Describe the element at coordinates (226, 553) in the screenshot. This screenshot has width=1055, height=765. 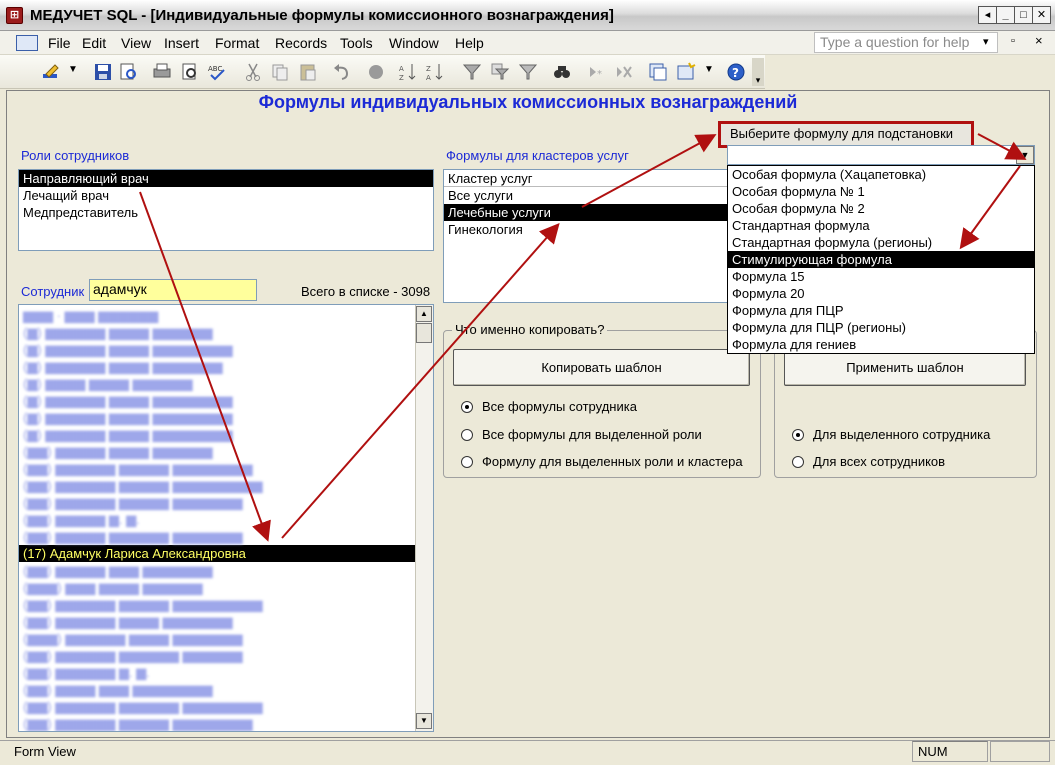
I see `employee-selected-item: (17) Адамчук Лариса Александровна` at that location.